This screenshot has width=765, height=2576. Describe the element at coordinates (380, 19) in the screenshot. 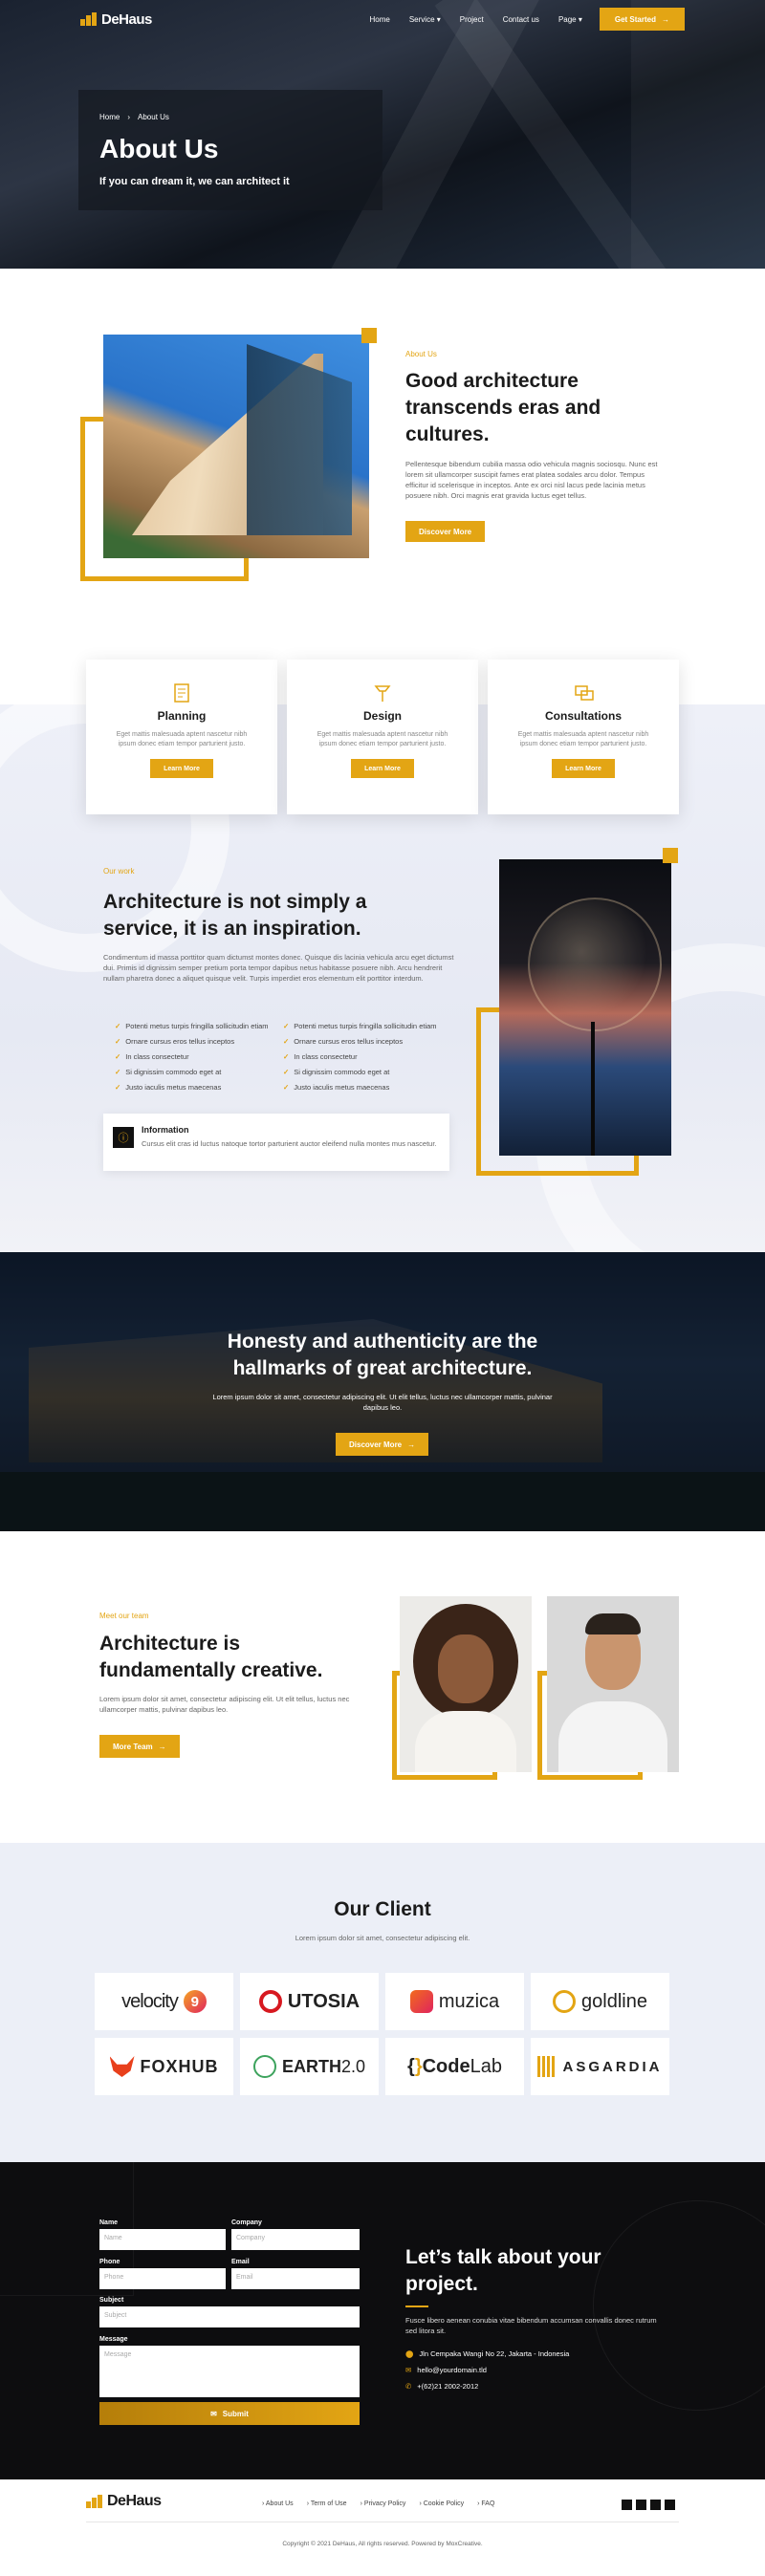

I see `nav-home: Home` at that location.